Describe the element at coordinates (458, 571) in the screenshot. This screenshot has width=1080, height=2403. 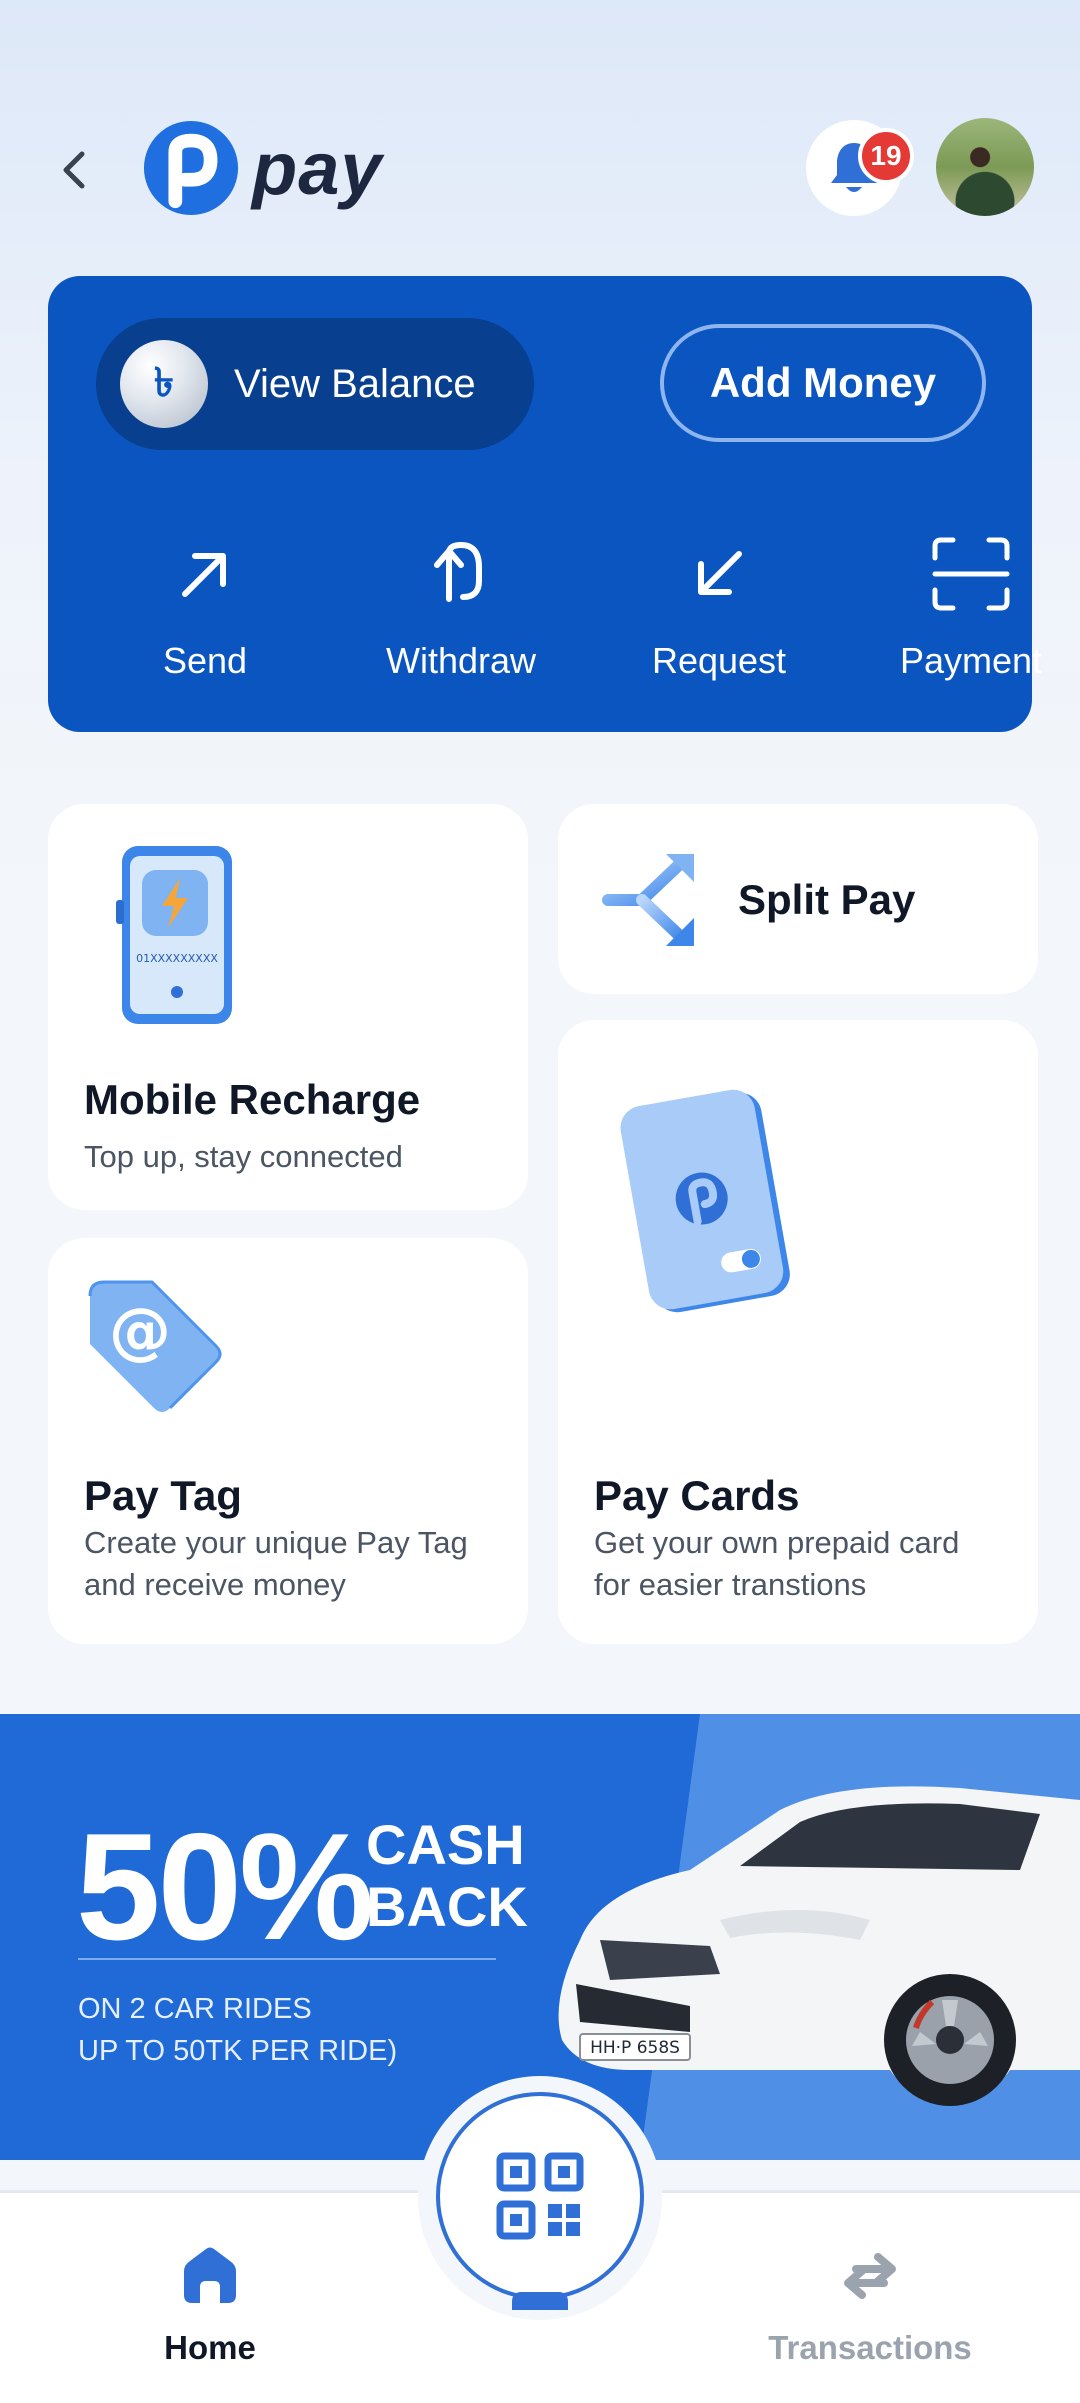
I see `withdraw-icon` at that location.